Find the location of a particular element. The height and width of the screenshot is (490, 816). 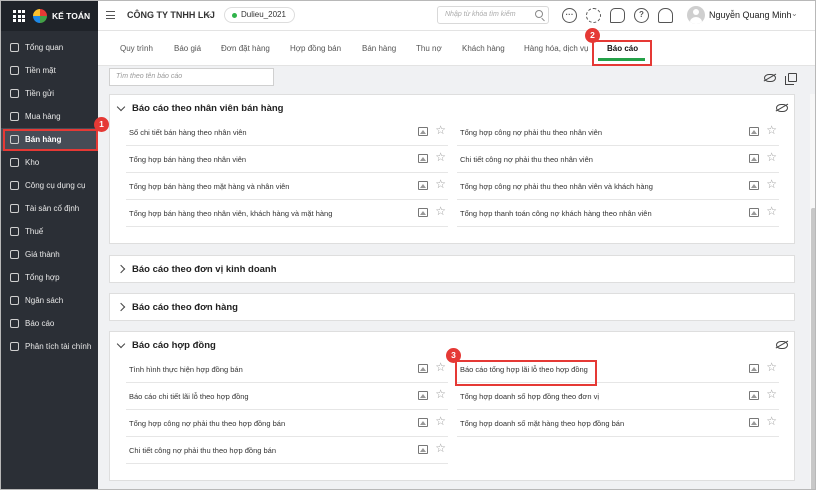

tab: Thu nợ is located at coordinates (429, 48).